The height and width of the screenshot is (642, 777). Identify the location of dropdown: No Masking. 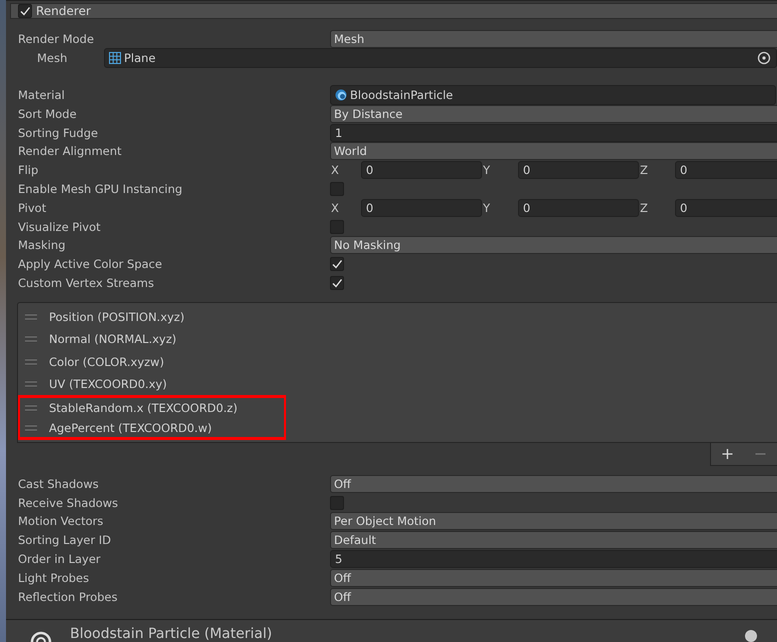
(553, 245).